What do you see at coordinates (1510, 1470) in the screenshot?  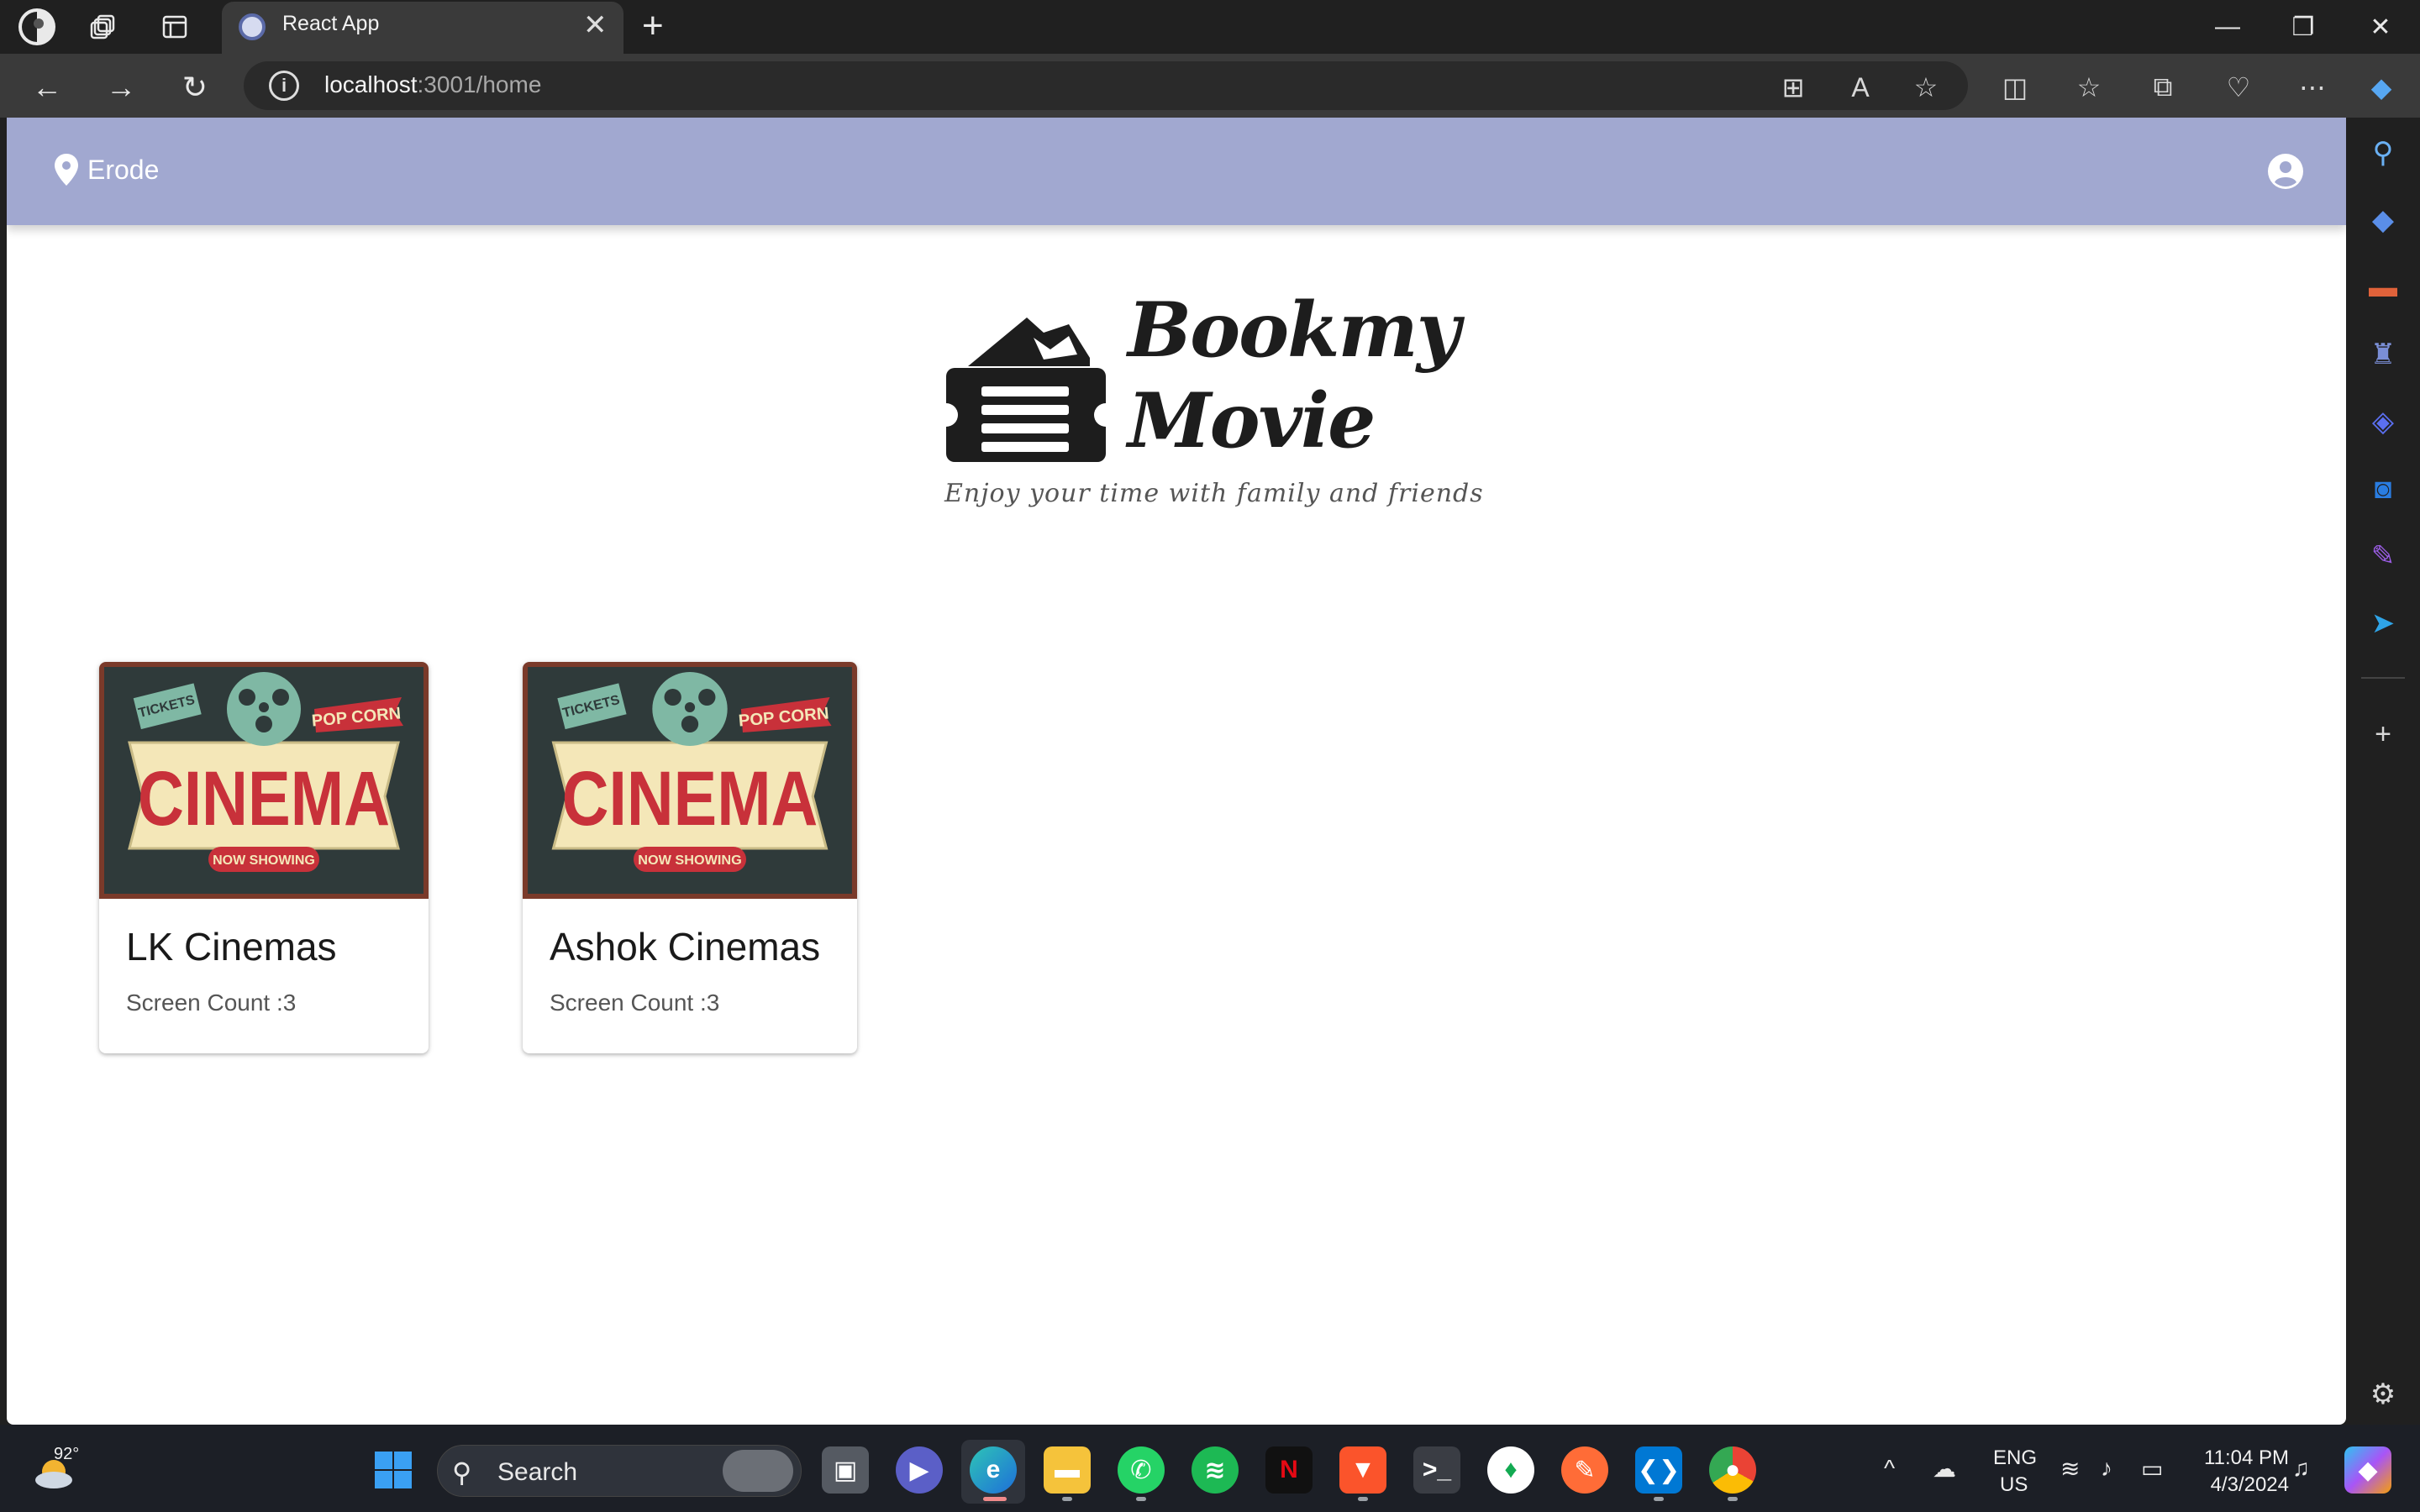 I see `mongodb-compass-icon: ♦` at bounding box center [1510, 1470].